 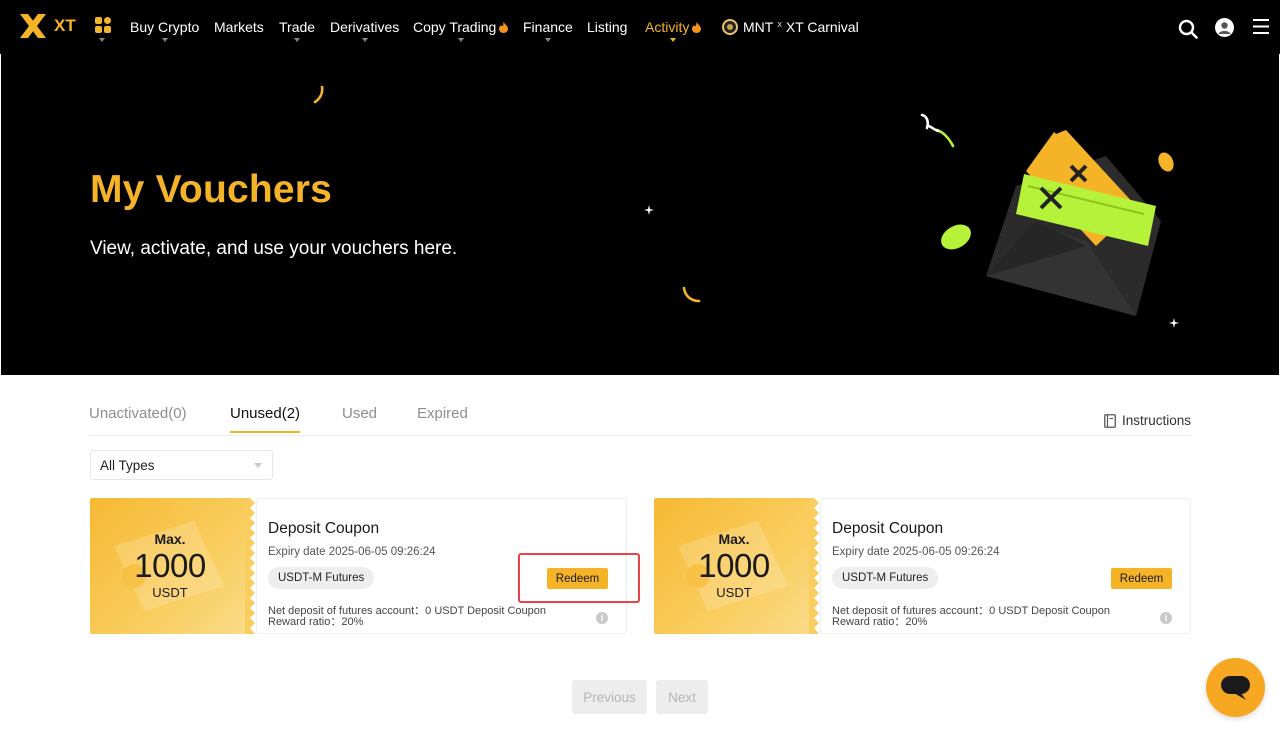 What do you see at coordinates (667, 27) in the screenshot?
I see `nav-label: Activity` at bounding box center [667, 27].